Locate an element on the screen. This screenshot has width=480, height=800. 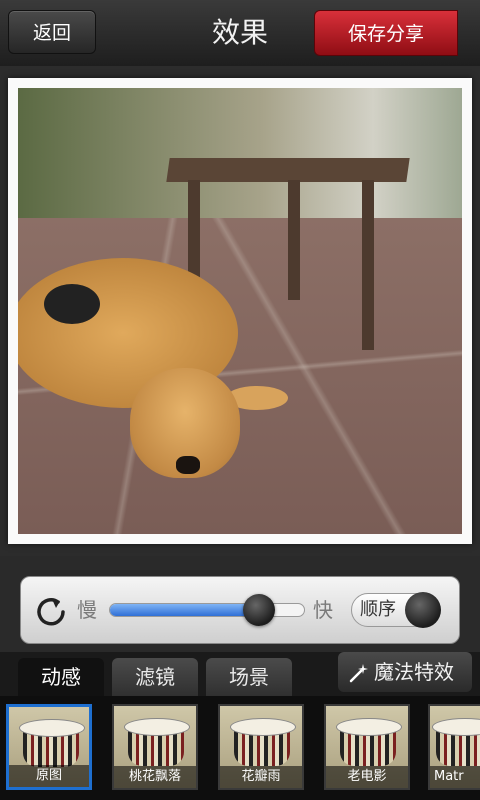
speed-slider-fill is located at coordinates (185, 610).